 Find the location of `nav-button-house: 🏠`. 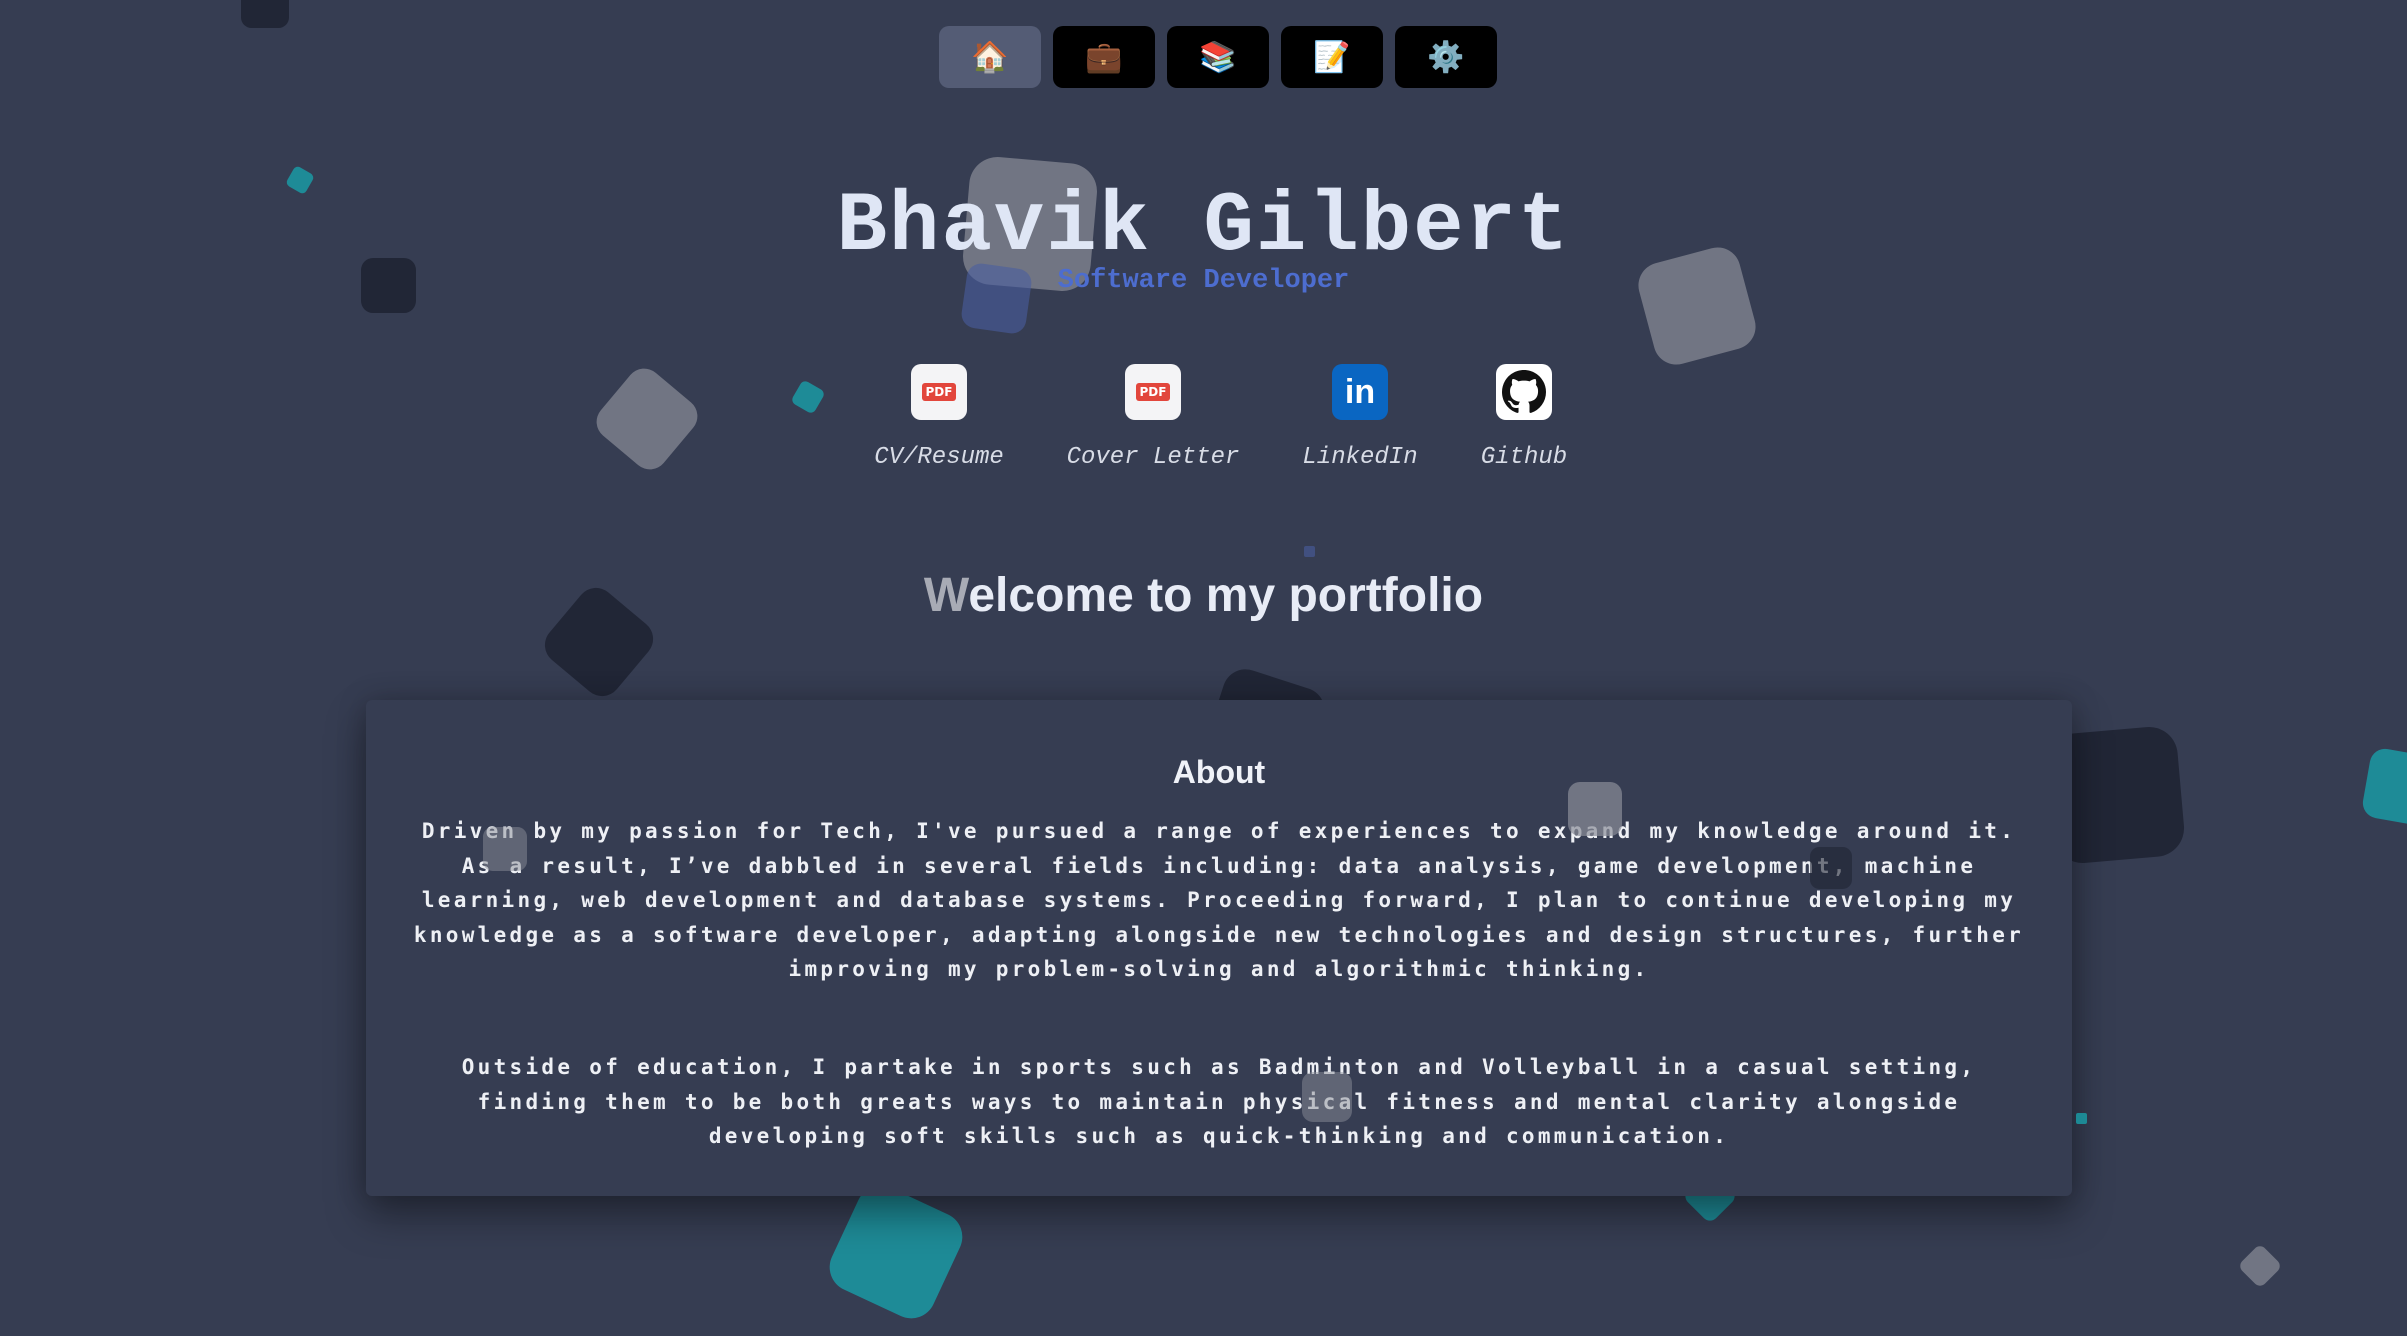

nav-button-house: 🏠 is located at coordinates (990, 57).